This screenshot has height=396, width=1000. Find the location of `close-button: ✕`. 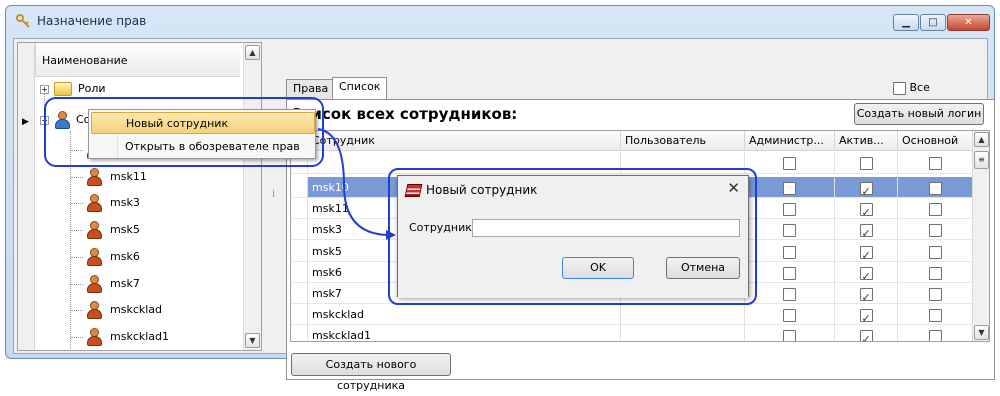

close-button: ✕ is located at coordinates (968, 22).